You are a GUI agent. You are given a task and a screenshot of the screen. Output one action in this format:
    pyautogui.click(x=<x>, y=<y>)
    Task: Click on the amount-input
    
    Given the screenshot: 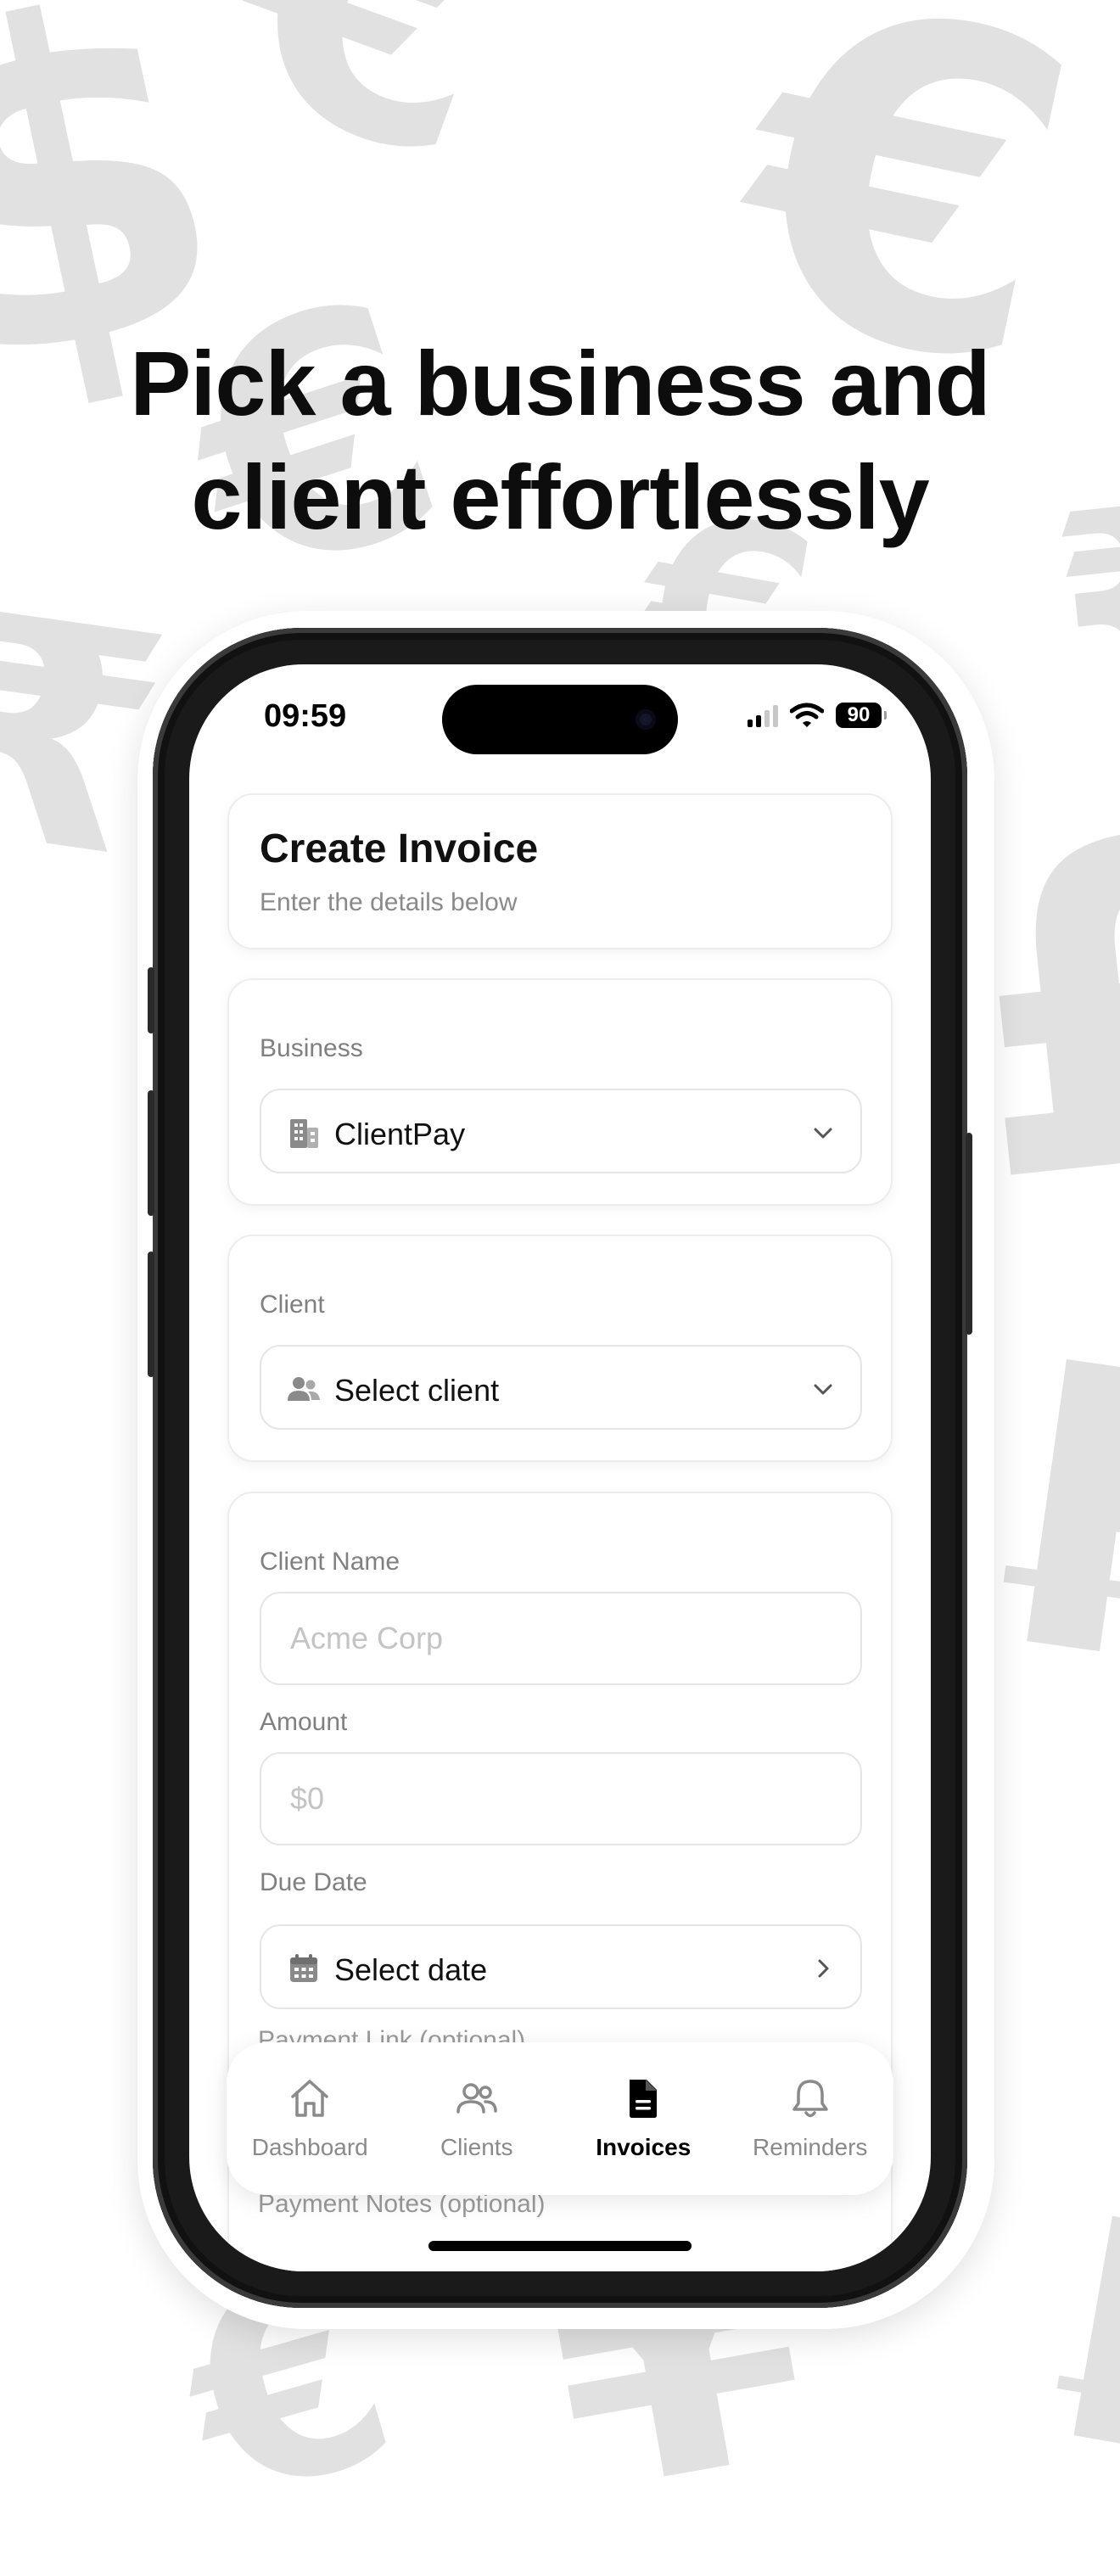 What is the action you would take?
    pyautogui.click(x=561, y=1799)
    